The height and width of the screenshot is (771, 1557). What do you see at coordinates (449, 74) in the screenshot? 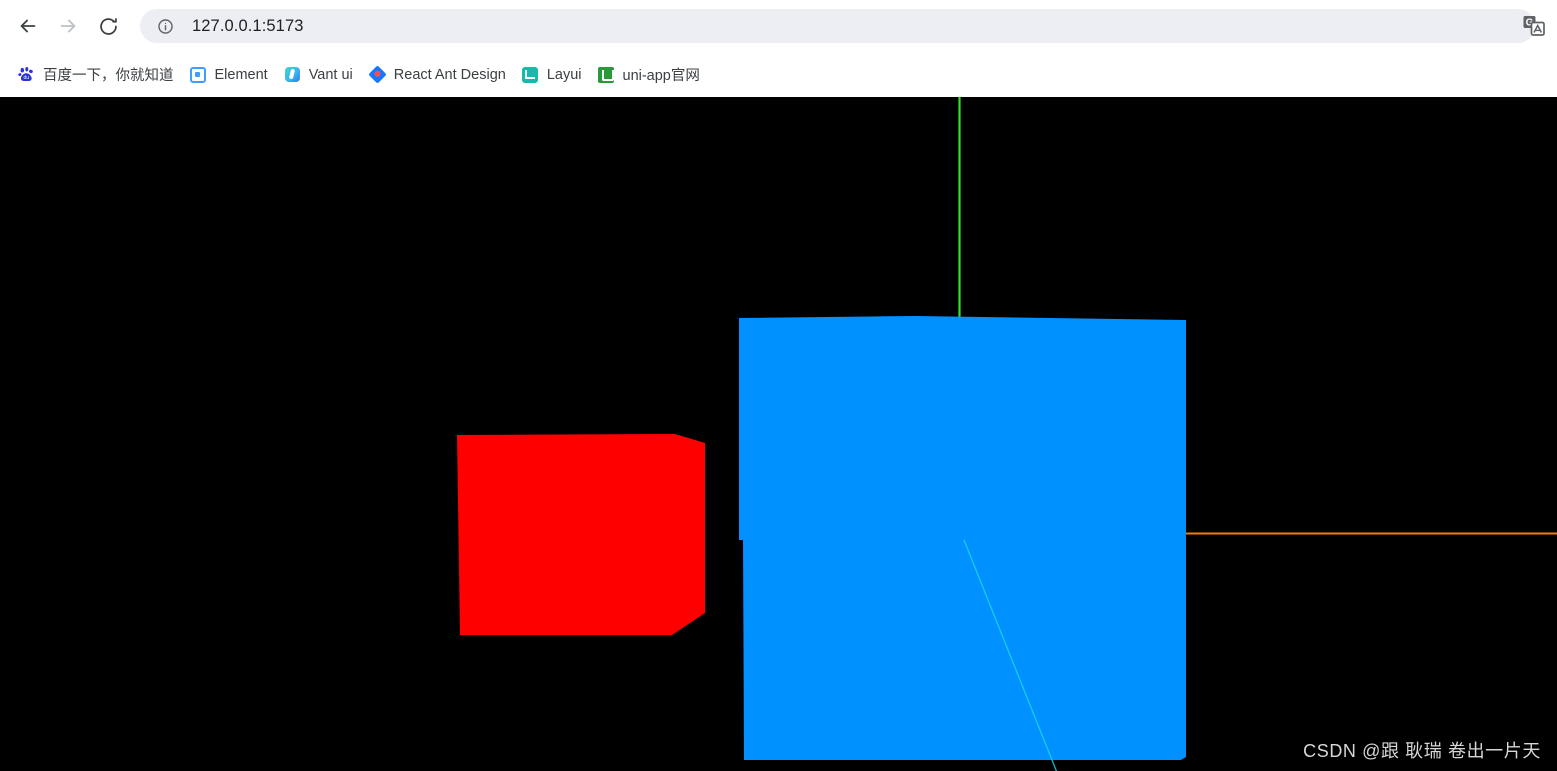
I see `bookmark-label: React Ant Design` at bounding box center [449, 74].